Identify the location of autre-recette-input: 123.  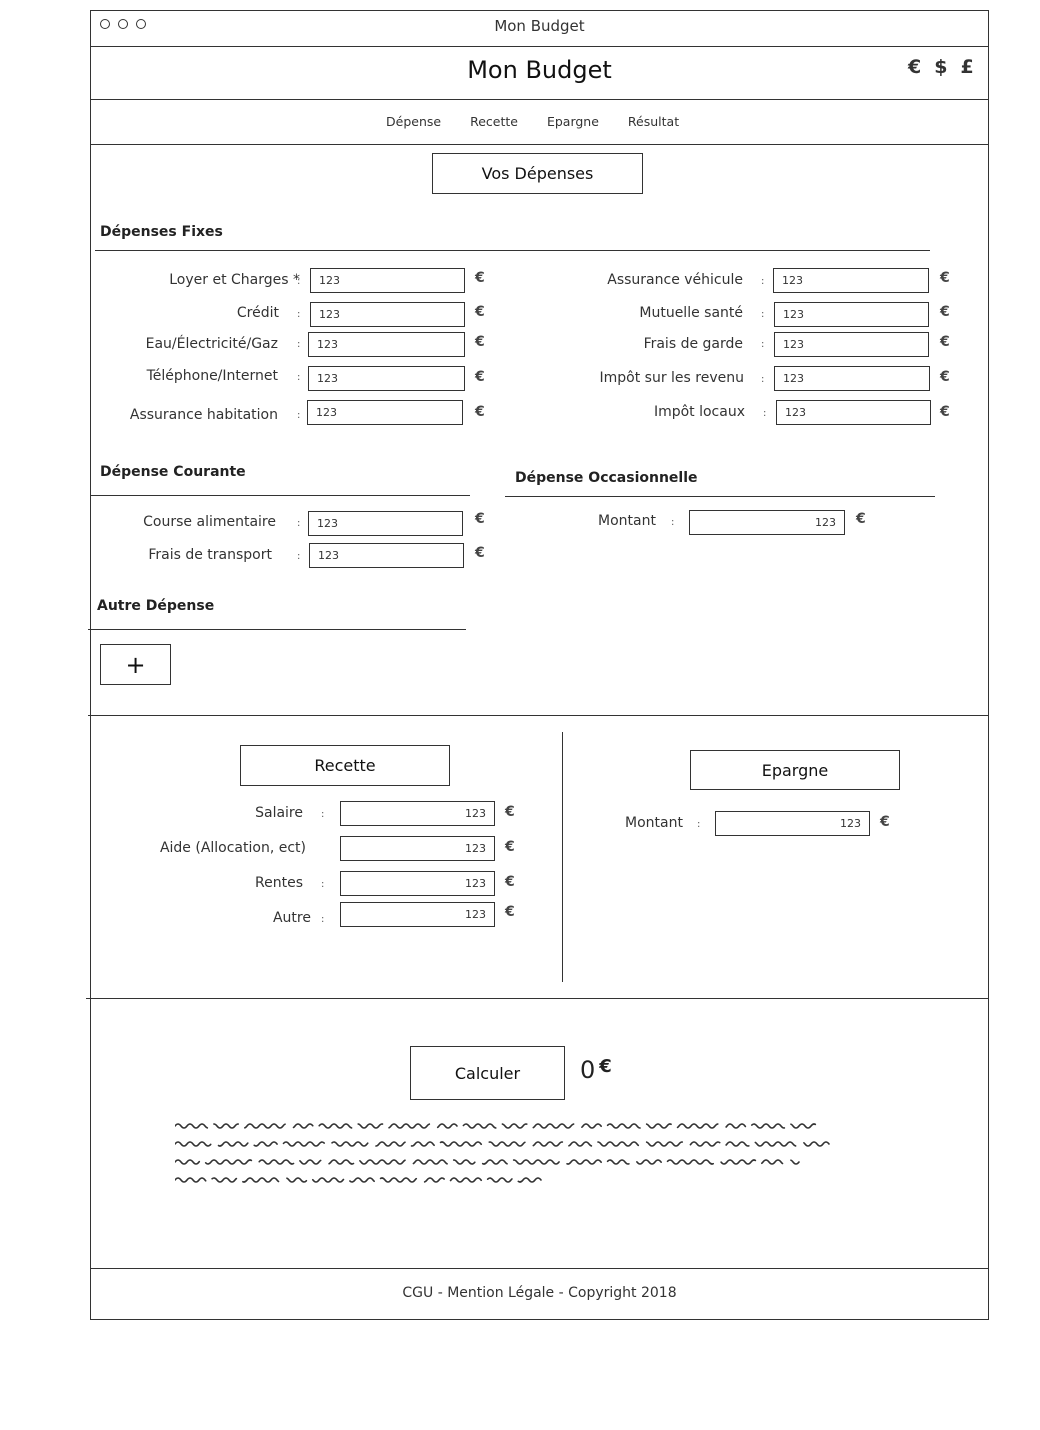
(417, 914).